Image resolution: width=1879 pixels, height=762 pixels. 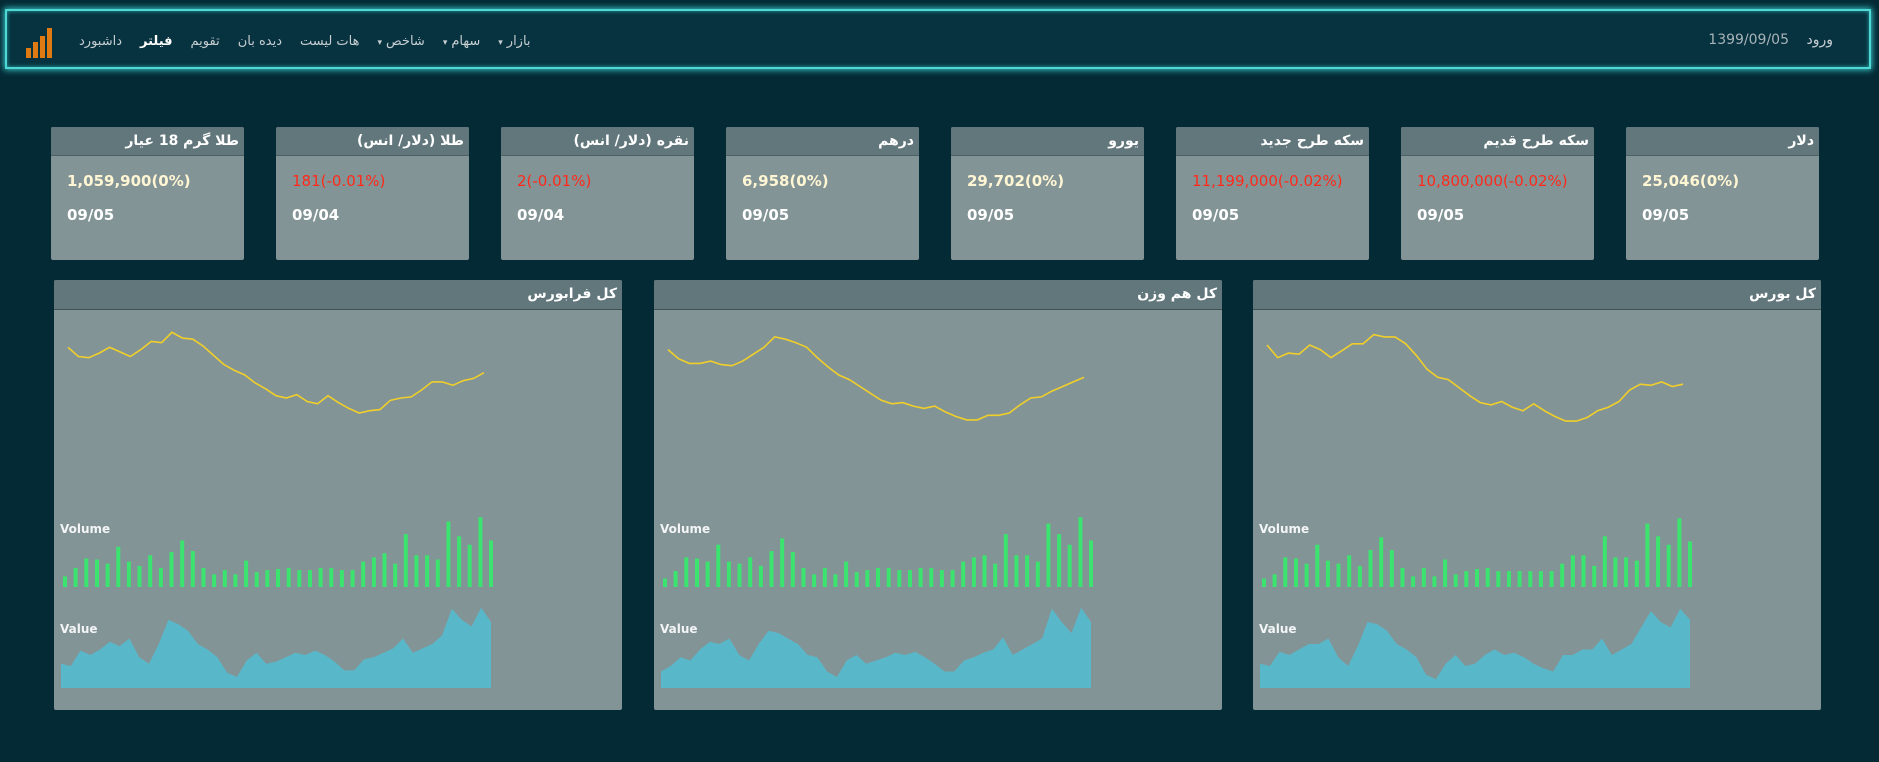 What do you see at coordinates (1272, 193) in the screenshot?
I see `rate-card: سکه طرح جدید 11,199,000(-0.02%) 09/05` at bounding box center [1272, 193].